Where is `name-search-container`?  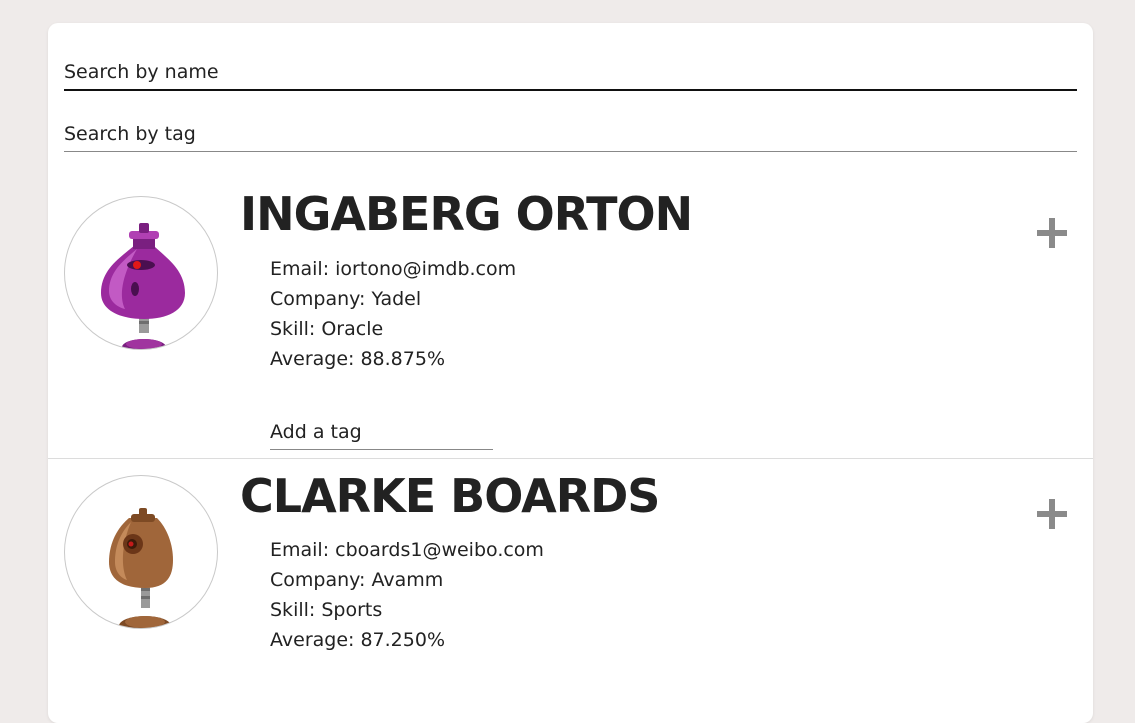 name-search-container is located at coordinates (570, 76).